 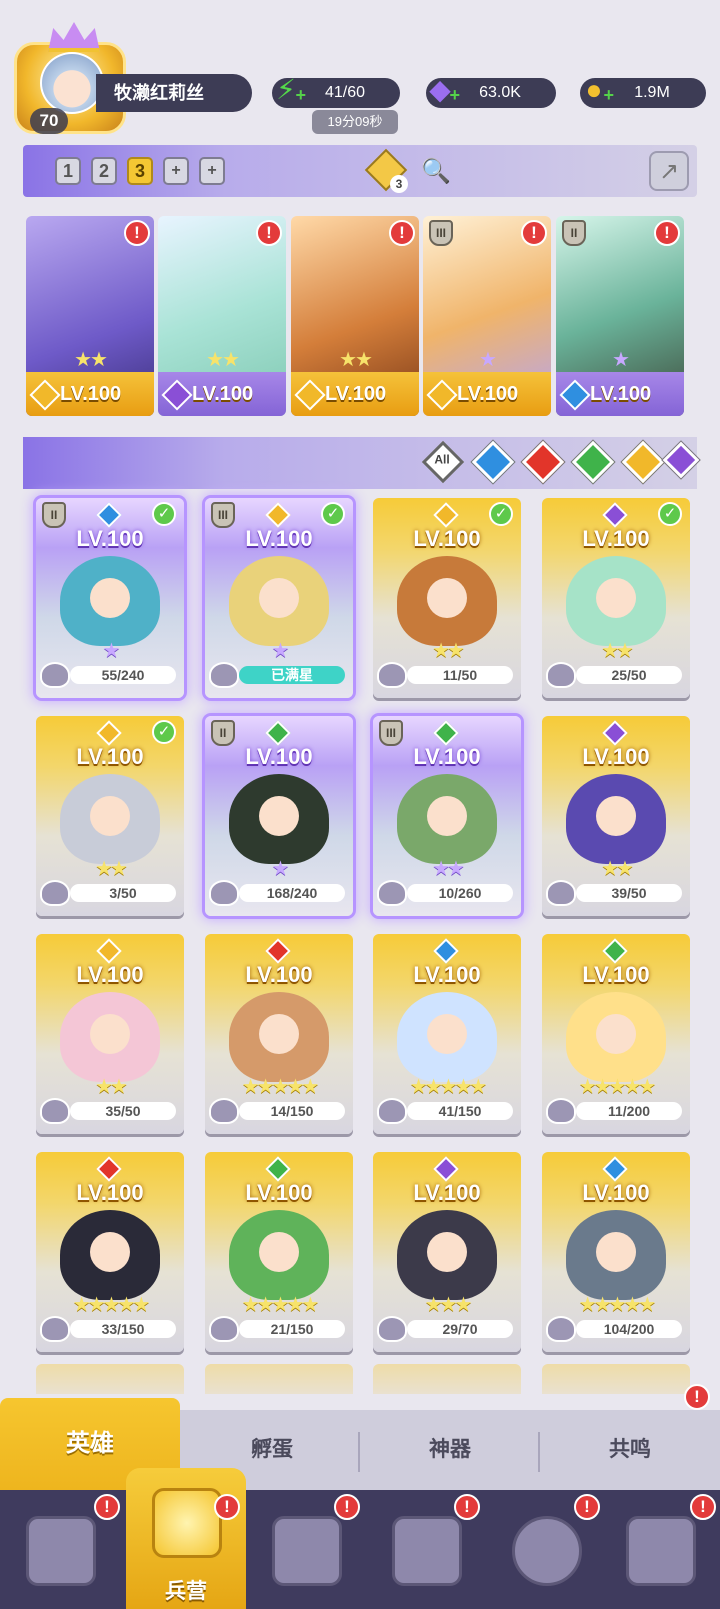 I want to click on energy-timer: 19分09秒, so click(x=355, y=122).